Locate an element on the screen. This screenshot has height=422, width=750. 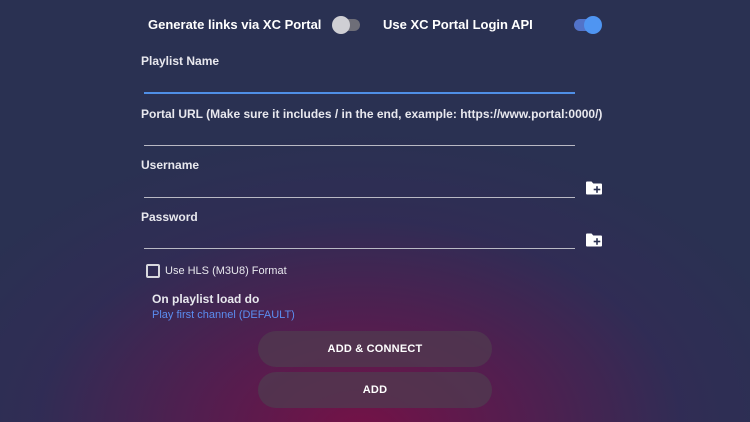
playlist-load-option: Play first channel (DEFAULT) is located at coordinates (223, 315).